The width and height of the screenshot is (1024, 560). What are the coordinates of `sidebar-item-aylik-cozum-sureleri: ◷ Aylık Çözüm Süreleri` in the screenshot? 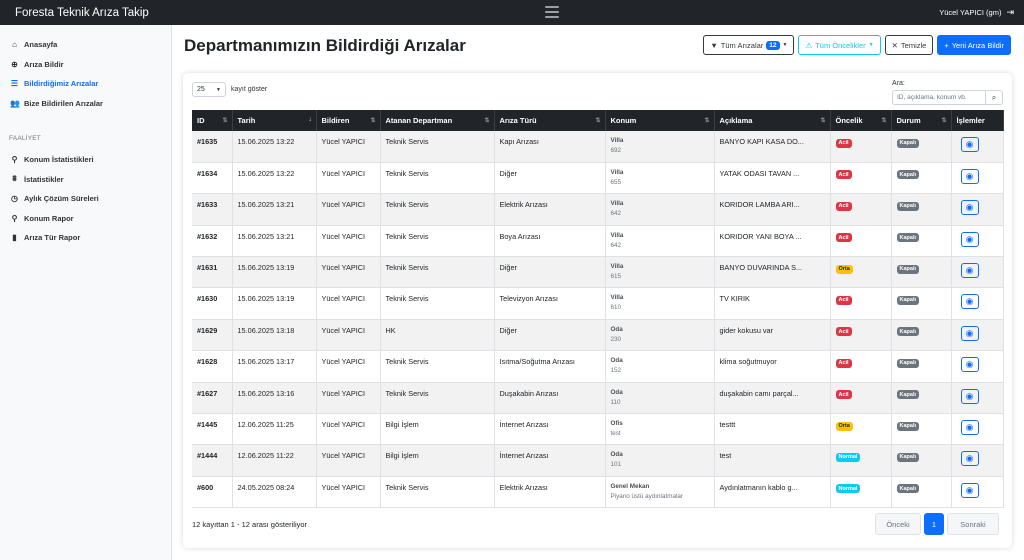 It's located at (85, 199).